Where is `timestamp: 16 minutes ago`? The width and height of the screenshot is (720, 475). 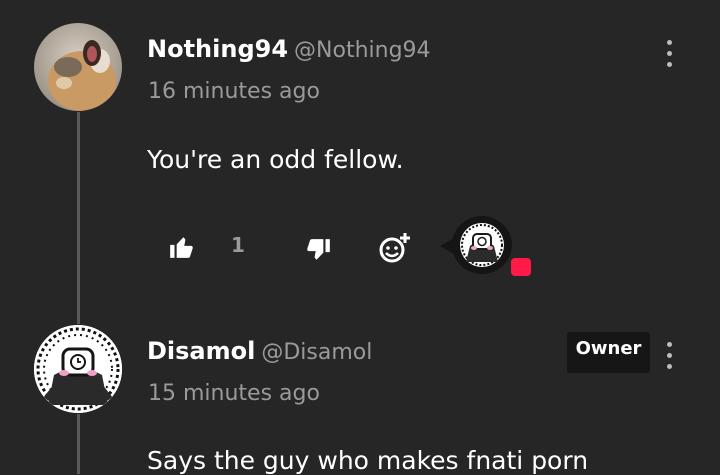 timestamp: 16 minutes ago is located at coordinates (234, 91).